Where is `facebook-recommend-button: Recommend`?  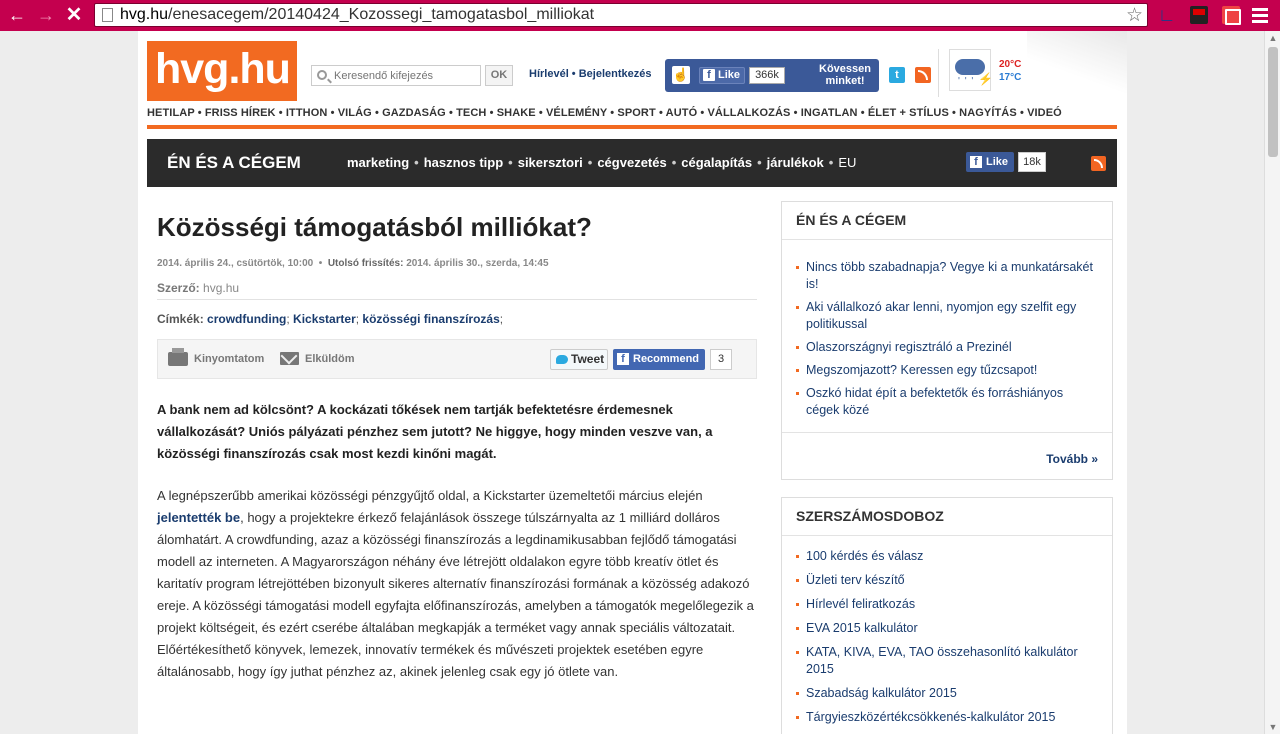
facebook-recommend-button: Recommend is located at coordinates (659, 359).